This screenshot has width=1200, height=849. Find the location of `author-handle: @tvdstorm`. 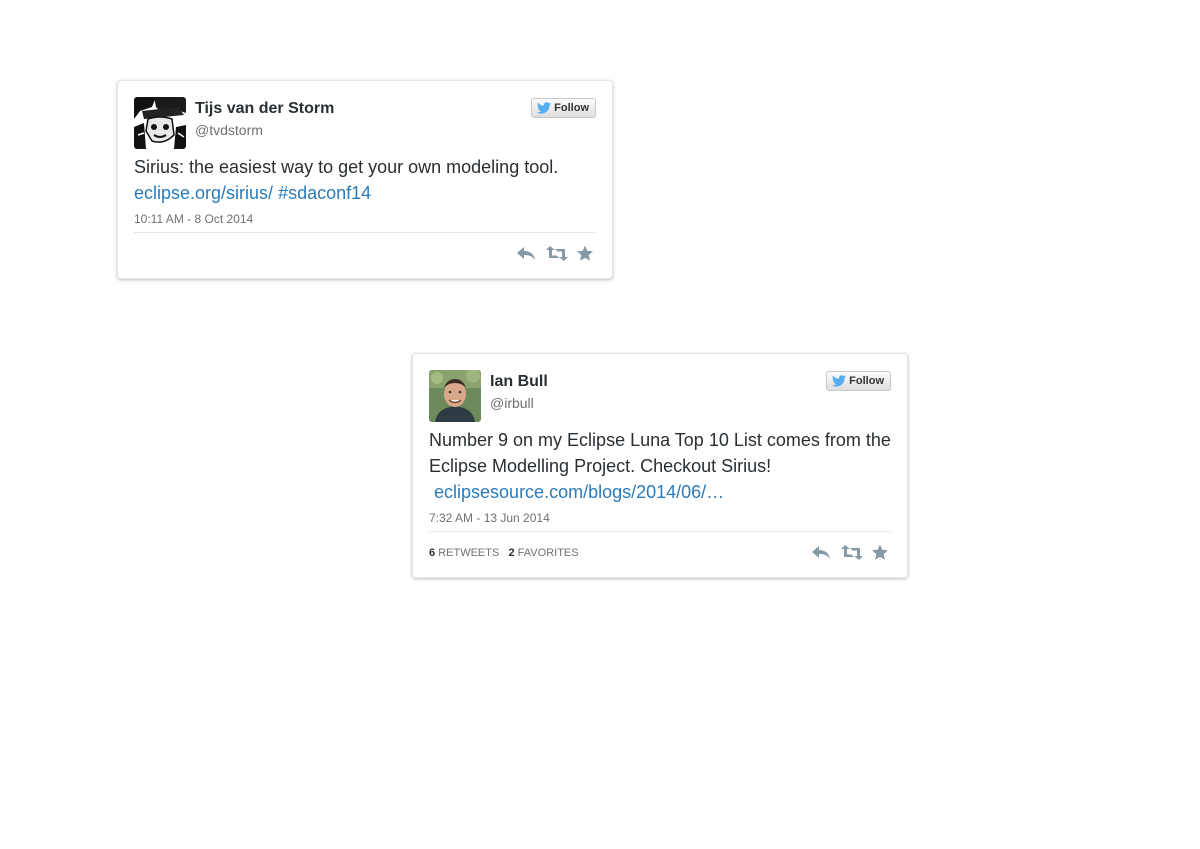

author-handle: @tvdstorm is located at coordinates (229, 130).